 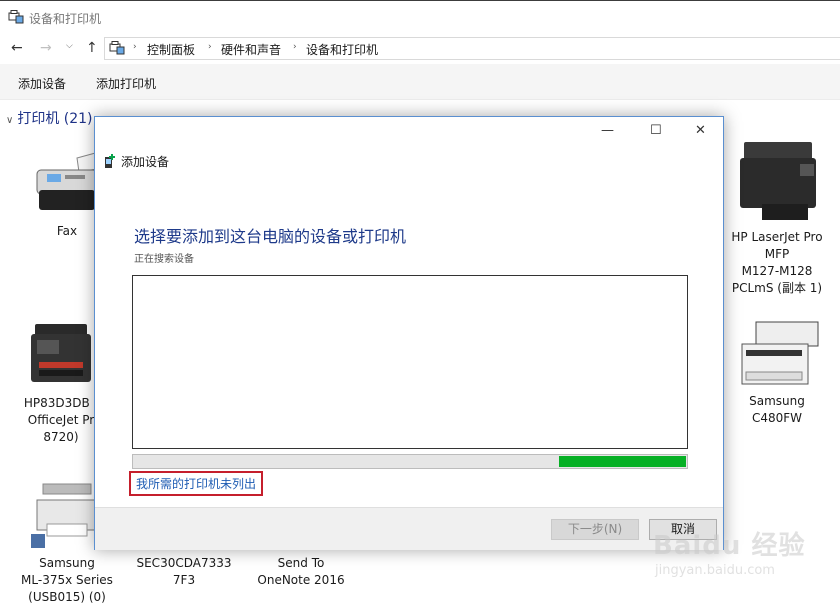 I want to click on control-panel-icon, so click(x=117, y=49).